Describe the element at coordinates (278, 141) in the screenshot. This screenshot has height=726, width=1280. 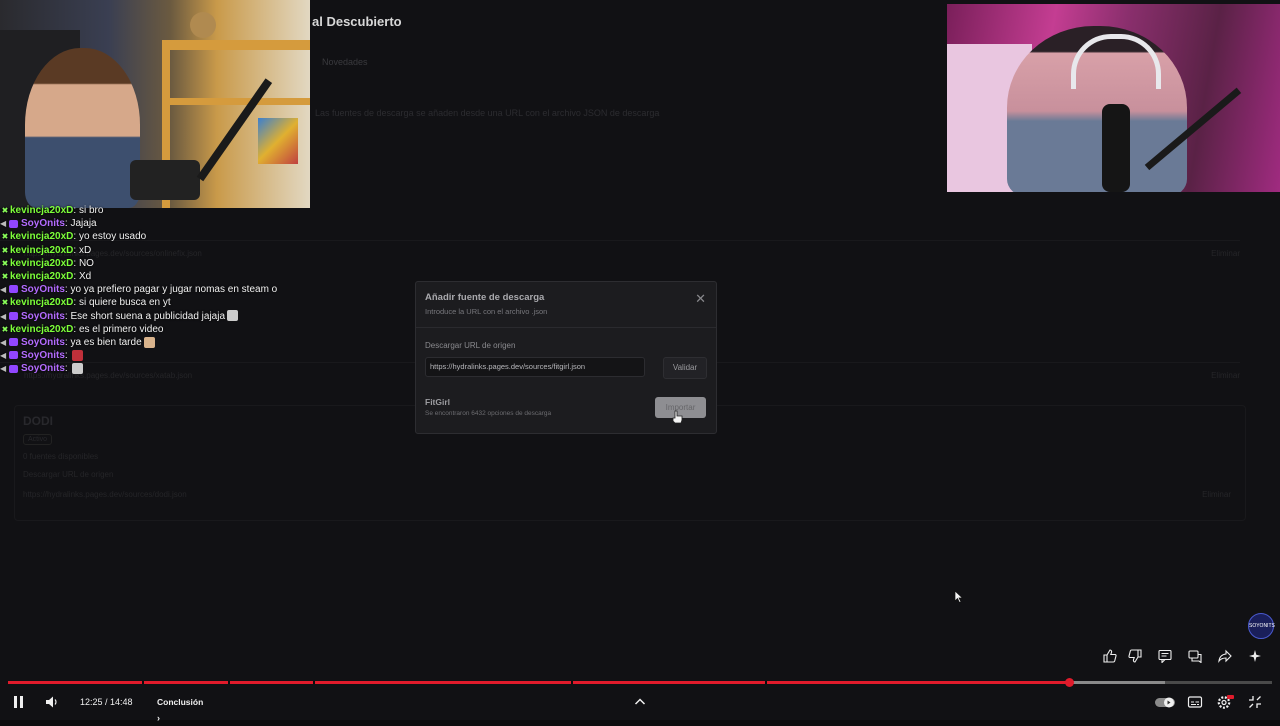
I see `book-box` at that location.